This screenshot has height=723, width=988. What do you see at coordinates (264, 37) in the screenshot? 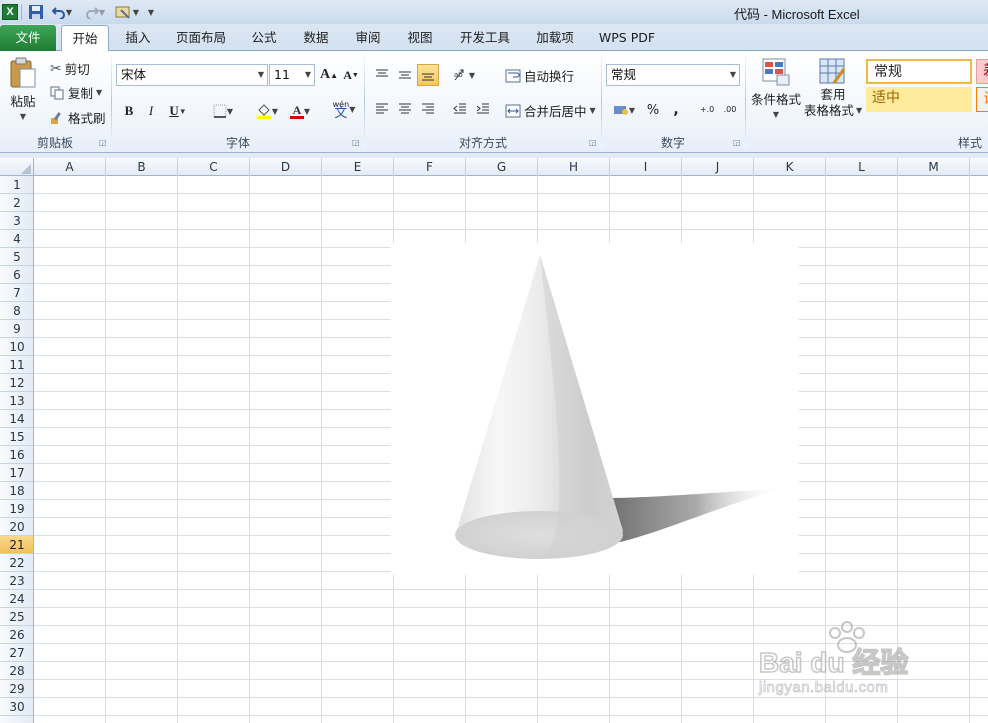
I see `tab-formulas: 公式` at bounding box center [264, 37].